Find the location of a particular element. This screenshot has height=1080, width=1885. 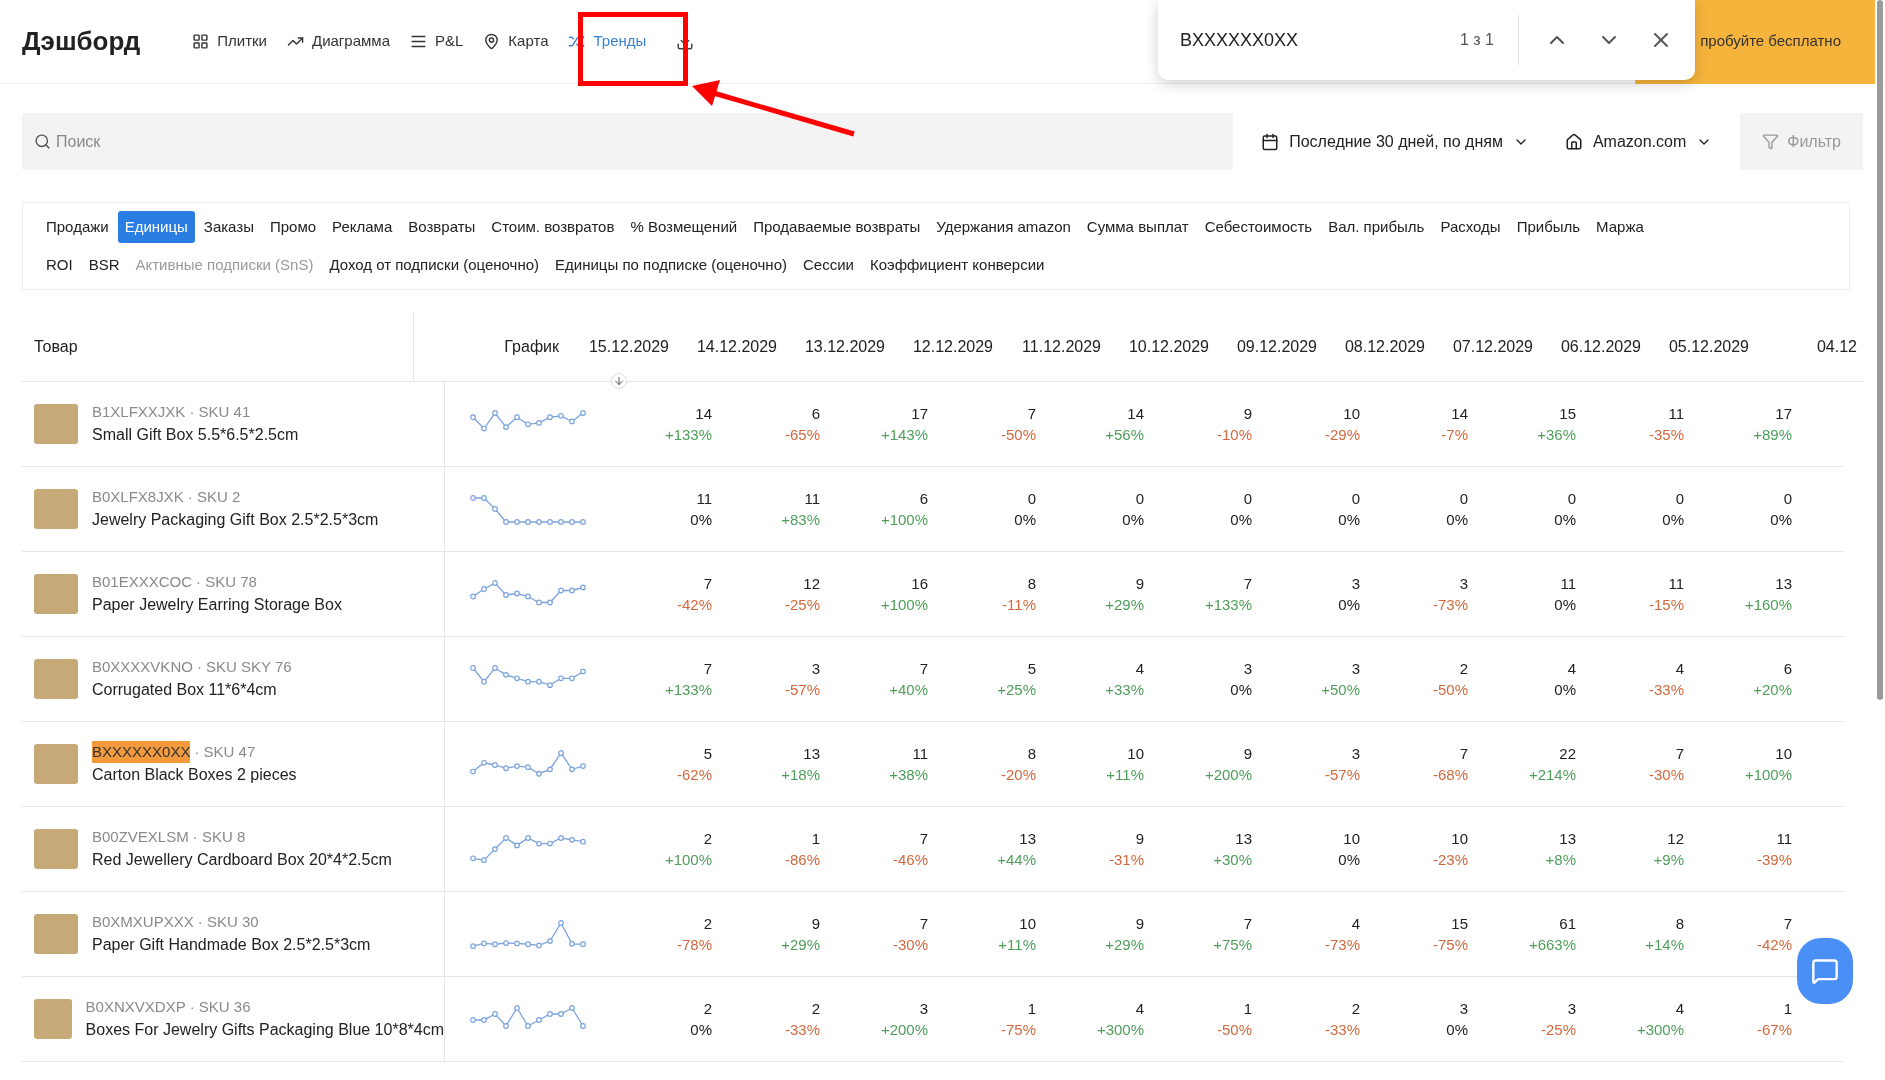

metric-tab: Реклама is located at coordinates (362, 227).